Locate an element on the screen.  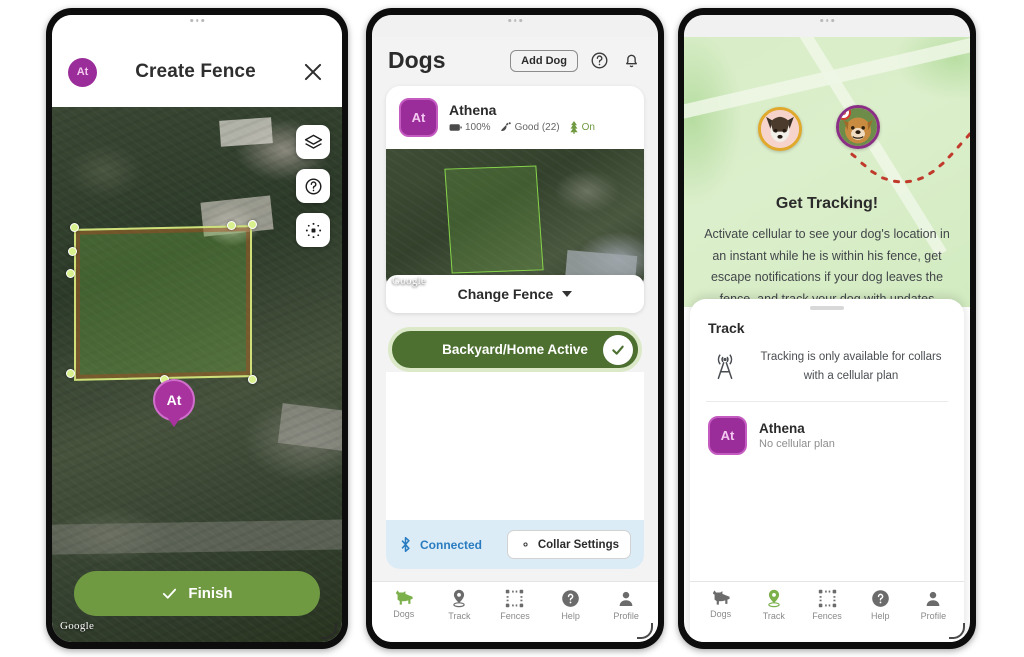
close-icon is located at coordinates (313, 72).